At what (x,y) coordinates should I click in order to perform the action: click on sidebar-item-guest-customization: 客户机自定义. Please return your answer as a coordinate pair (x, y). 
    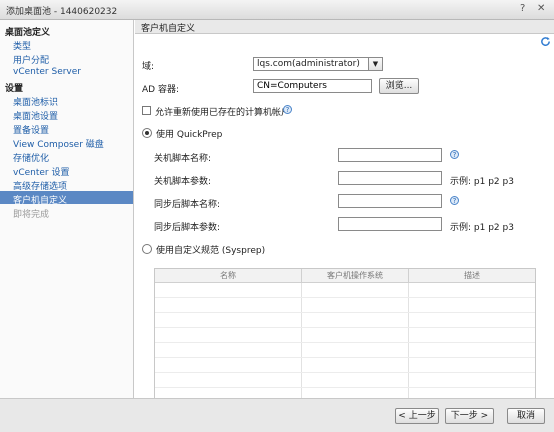
    Looking at the image, I should click on (40, 199).